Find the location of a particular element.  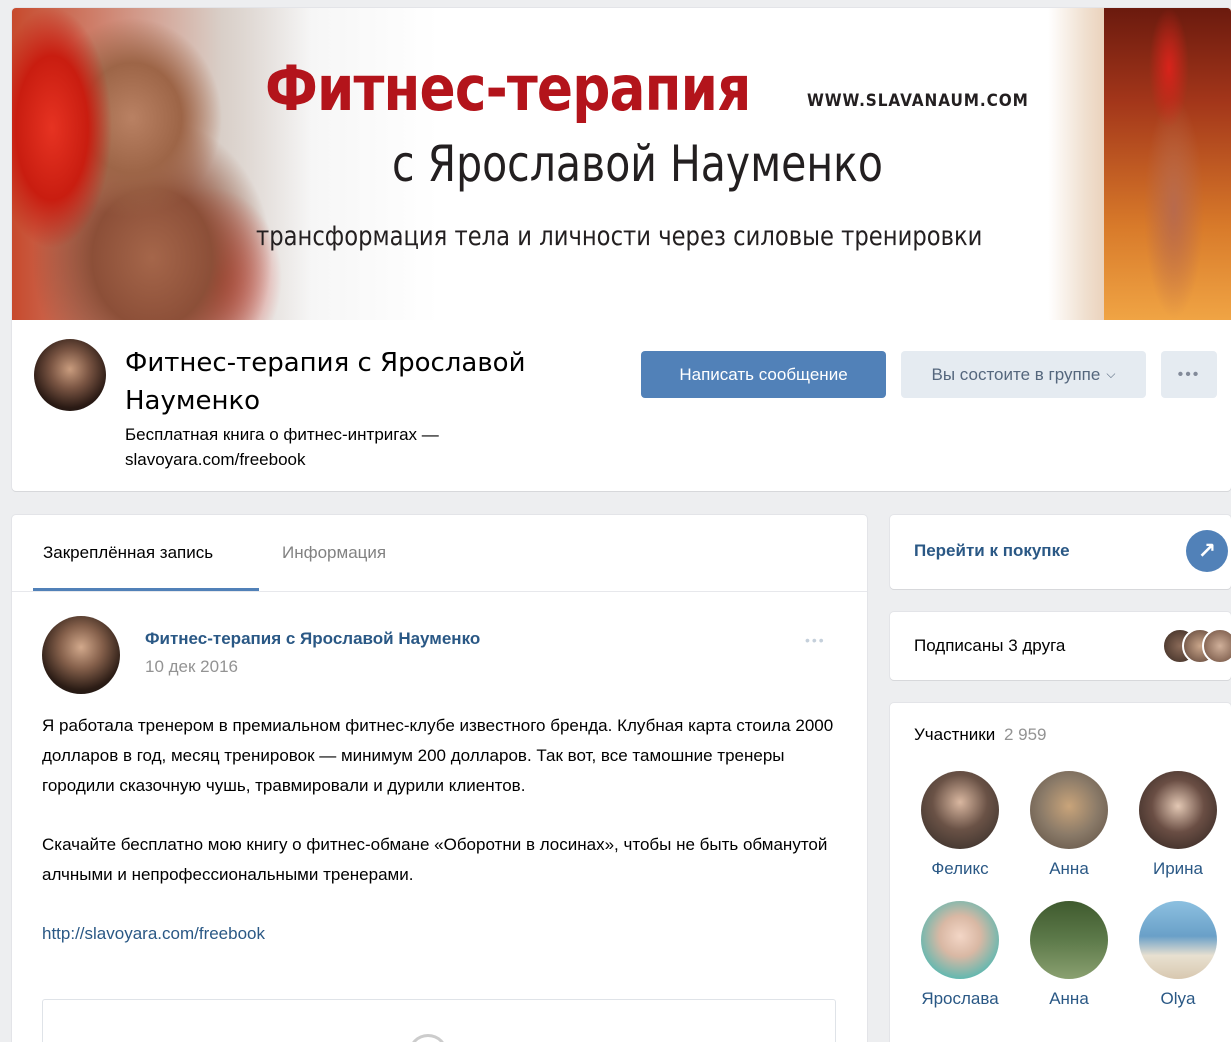

post-more-icon: ••• is located at coordinates (815, 640).